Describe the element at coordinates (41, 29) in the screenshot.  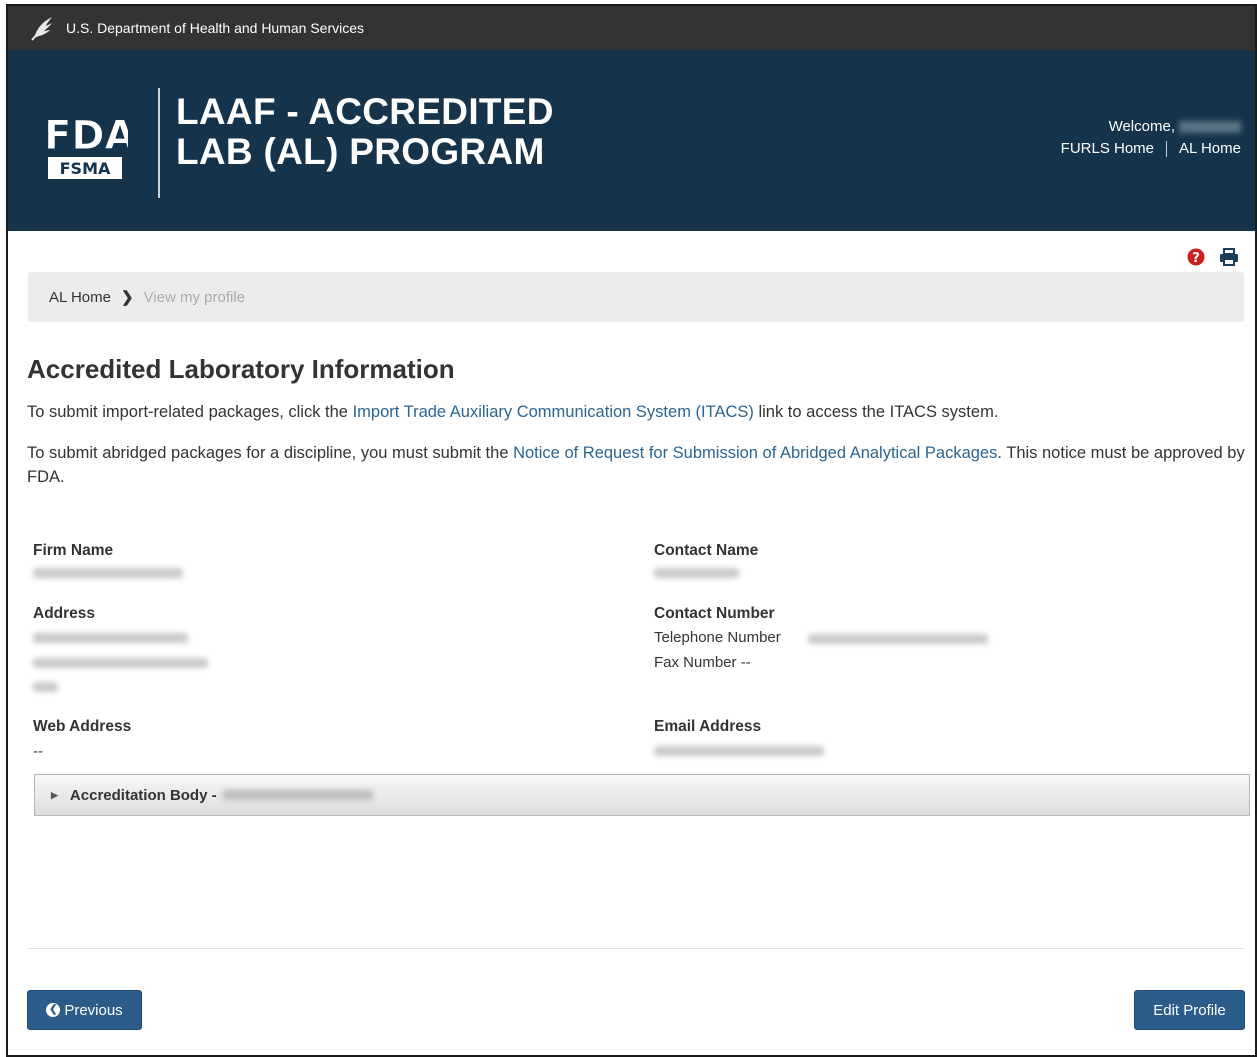
I see `hhs-eagle-icon` at that location.